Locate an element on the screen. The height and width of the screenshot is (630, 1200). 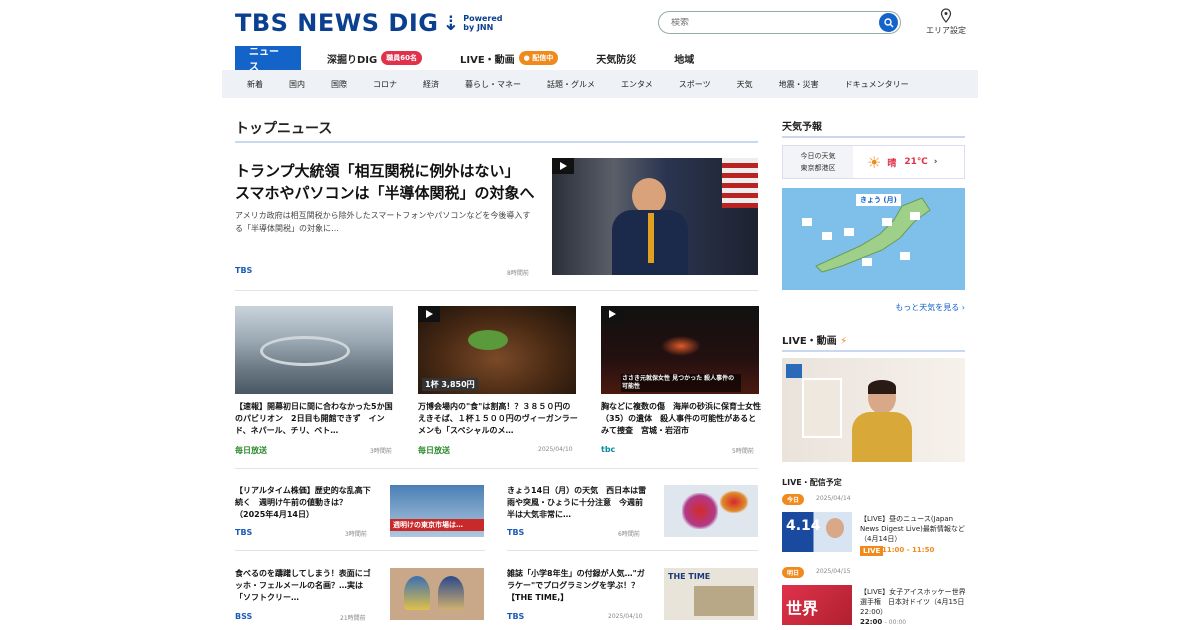
card-thumbnail is located at coordinates (314, 350).